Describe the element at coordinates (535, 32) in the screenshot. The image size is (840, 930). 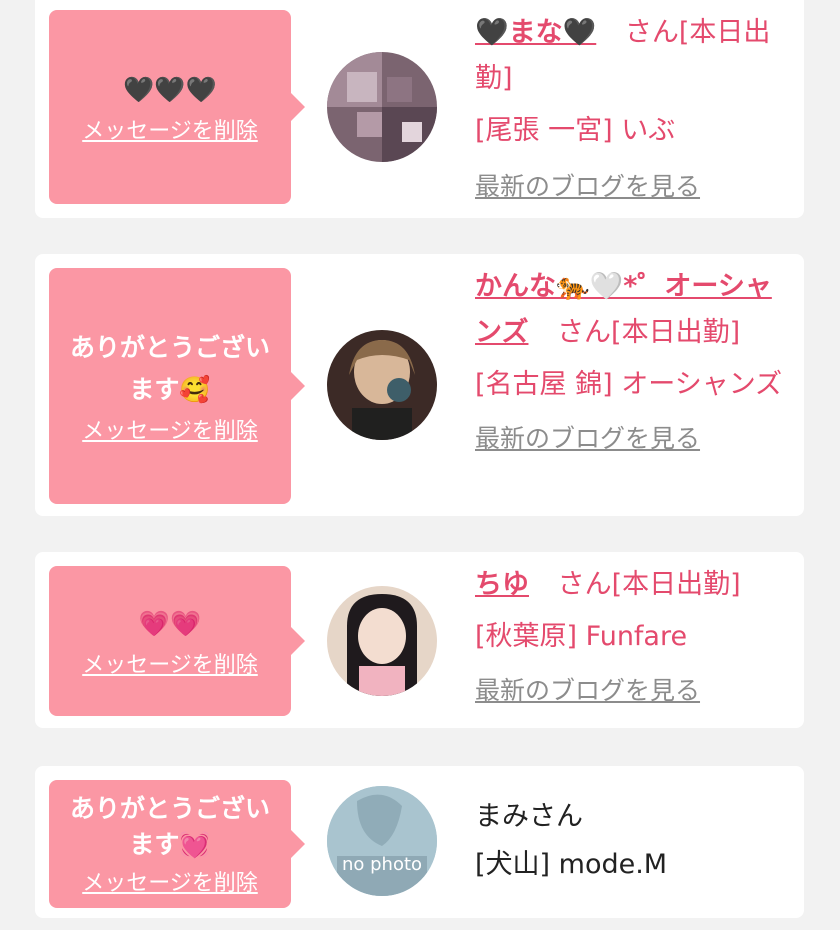
I see `profile-name-link: 🖤まな🖤` at that location.